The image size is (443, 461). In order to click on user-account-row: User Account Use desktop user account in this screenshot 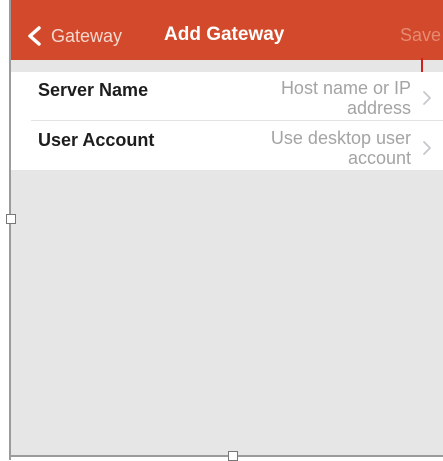, I will do `click(227, 146)`.